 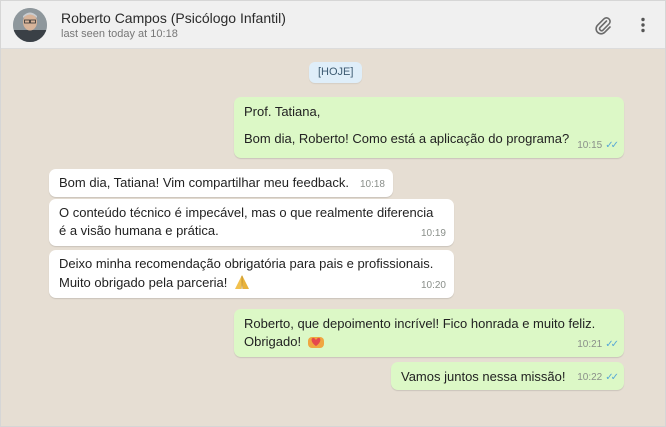 What do you see at coordinates (282, 111) in the screenshot?
I see `message-text: Prof. Tatiana,` at bounding box center [282, 111].